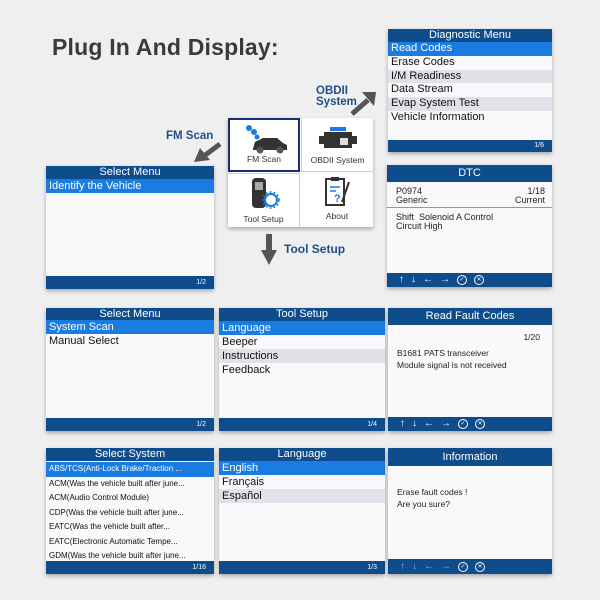  What do you see at coordinates (130, 369) in the screenshot?
I see `screen-select-menu-2: Select Menu 1/2 System Scan Manual Select` at bounding box center [130, 369].